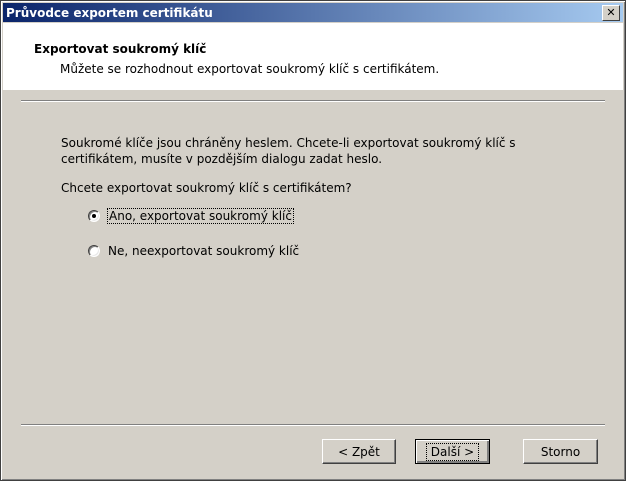 The height and width of the screenshot is (481, 626). I want to click on close-icon: ✕, so click(611, 12).